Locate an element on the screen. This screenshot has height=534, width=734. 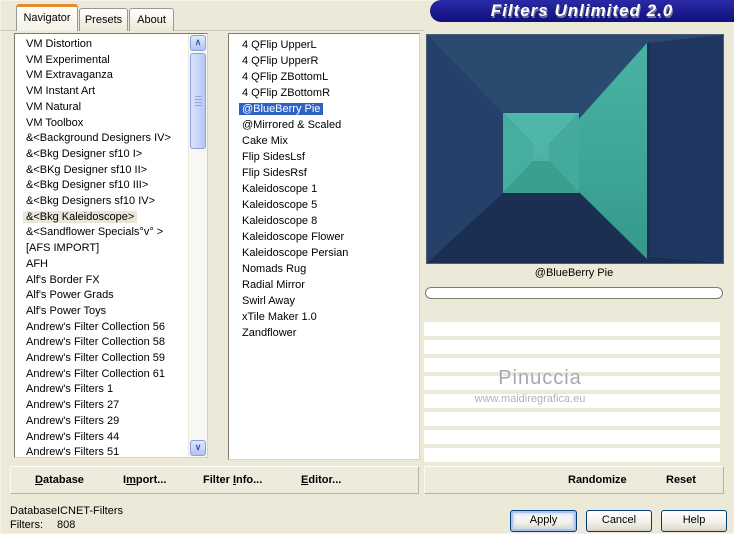
toolbar-right: Randomize Reset is located at coordinates (574, 480).